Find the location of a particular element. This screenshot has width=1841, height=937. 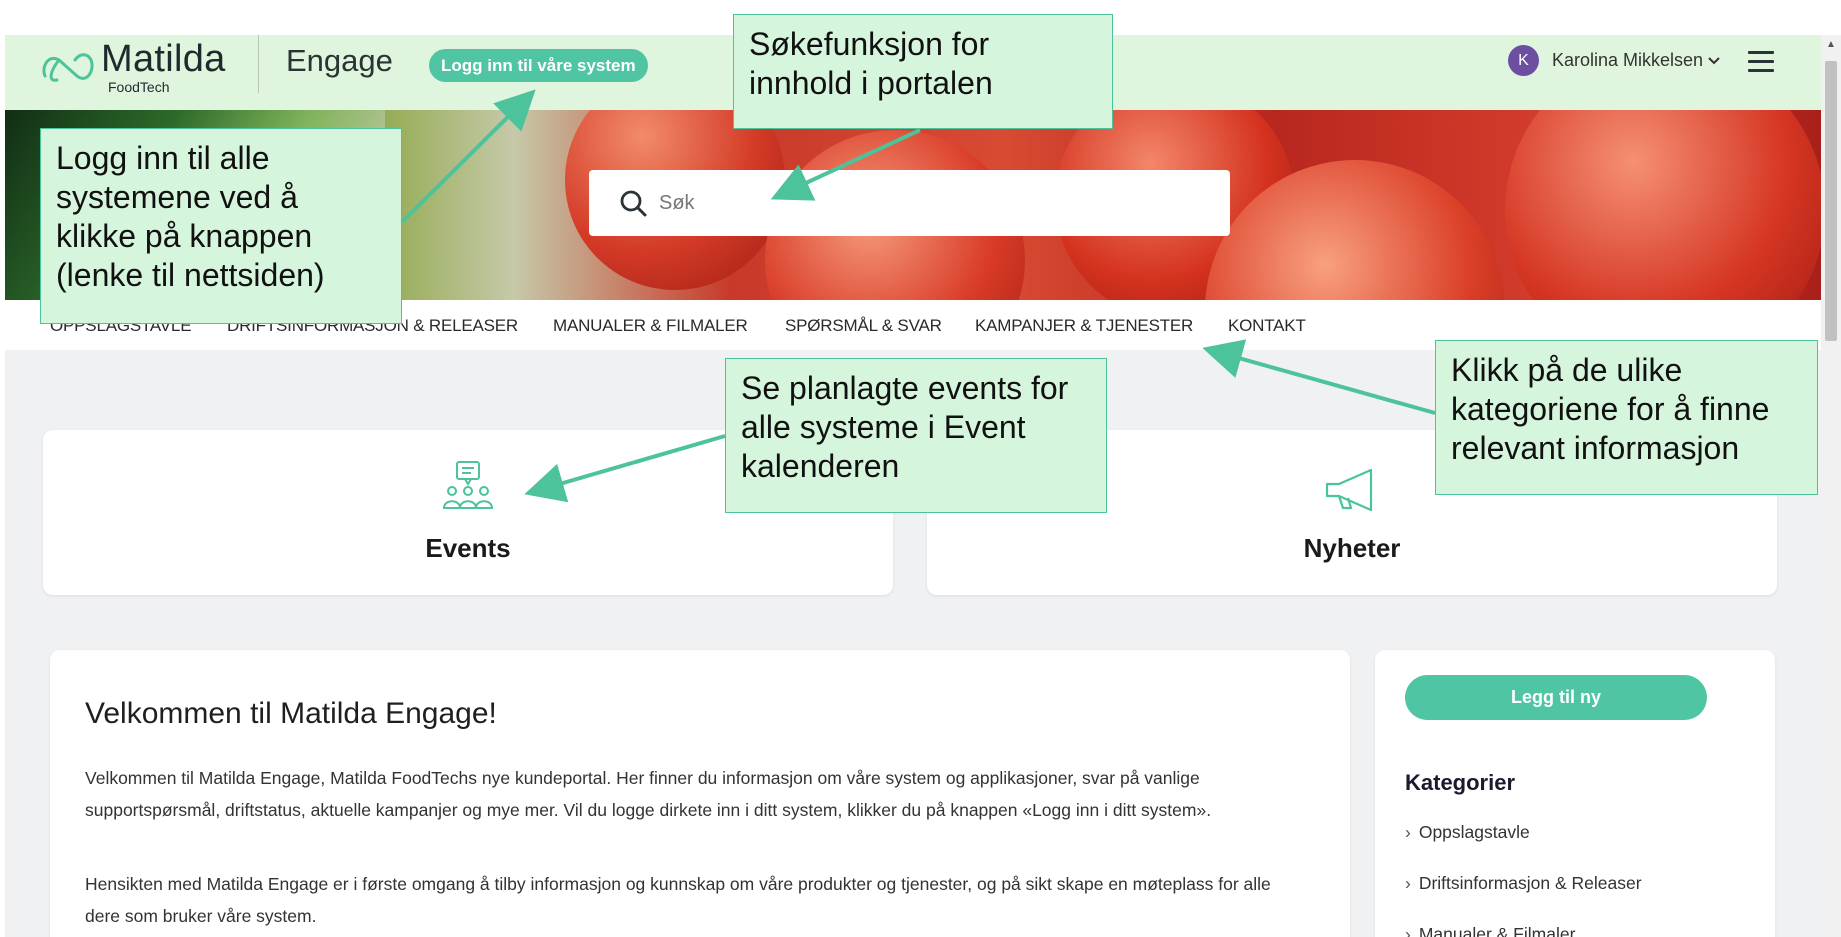

logo-mark-icon is located at coordinates (68, 67).